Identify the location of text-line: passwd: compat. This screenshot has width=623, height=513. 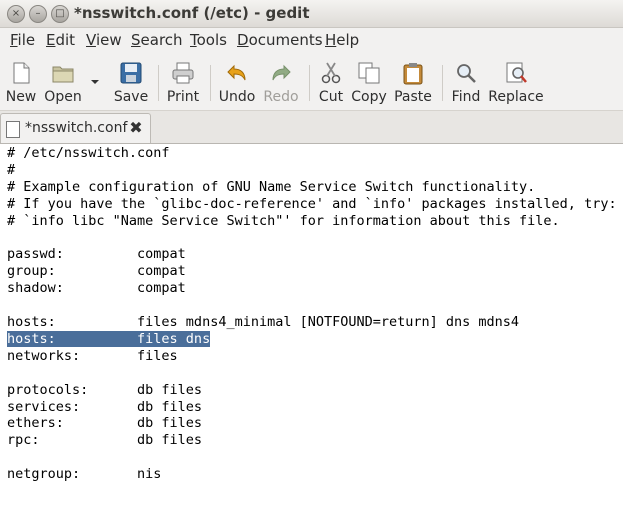
(96, 254).